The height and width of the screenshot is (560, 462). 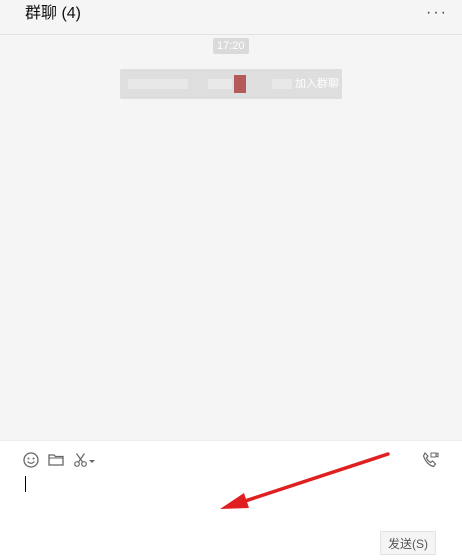 What do you see at coordinates (53, 13) in the screenshot?
I see `chat-title: 群聊 (4)` at bounding box center [53, 13].